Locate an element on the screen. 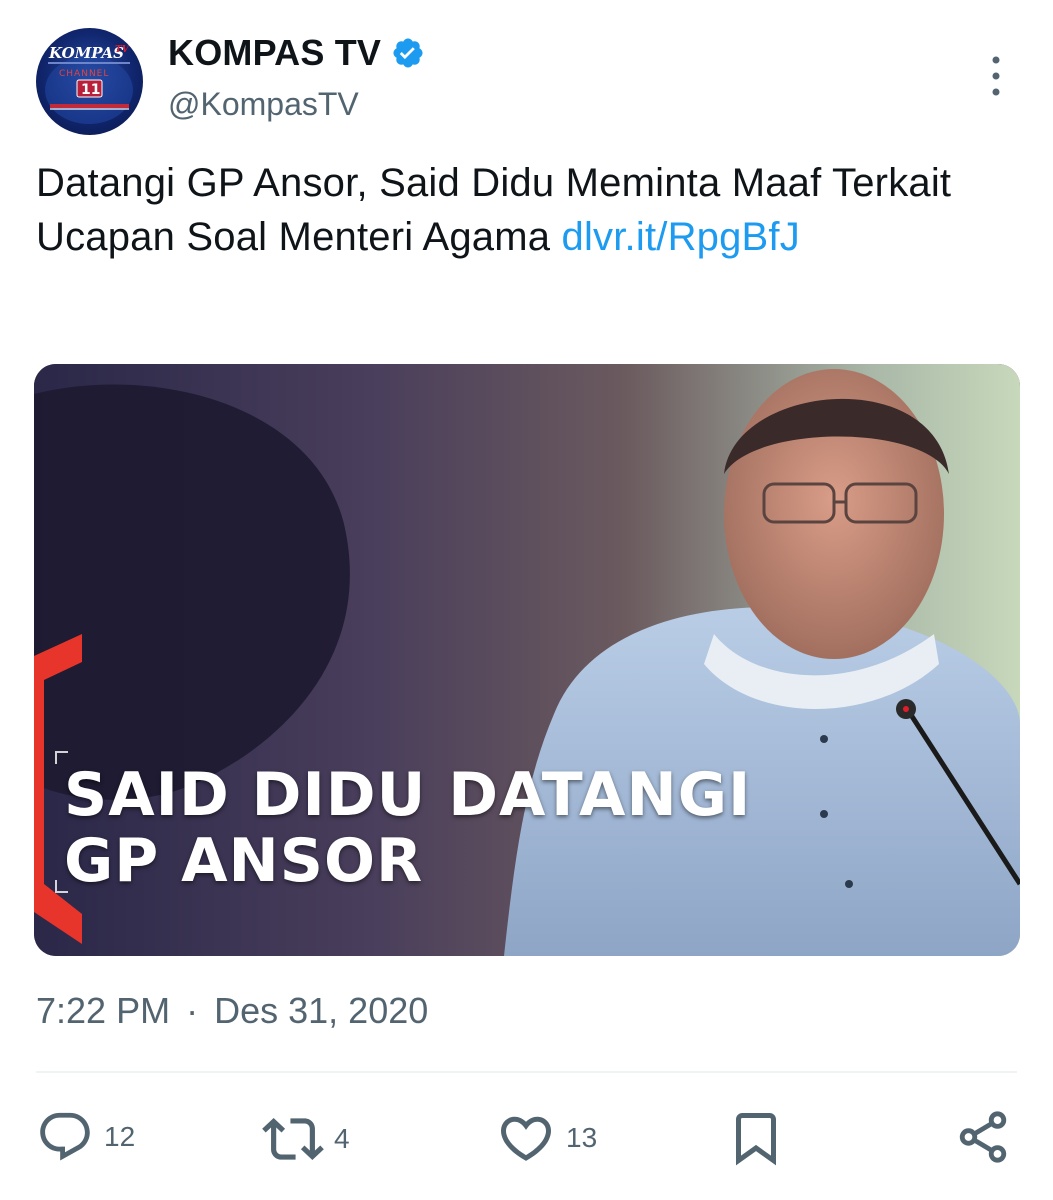 The height and width of the screenshot is (1200, 1053). share-icon is located at coordinates (983, 1137).